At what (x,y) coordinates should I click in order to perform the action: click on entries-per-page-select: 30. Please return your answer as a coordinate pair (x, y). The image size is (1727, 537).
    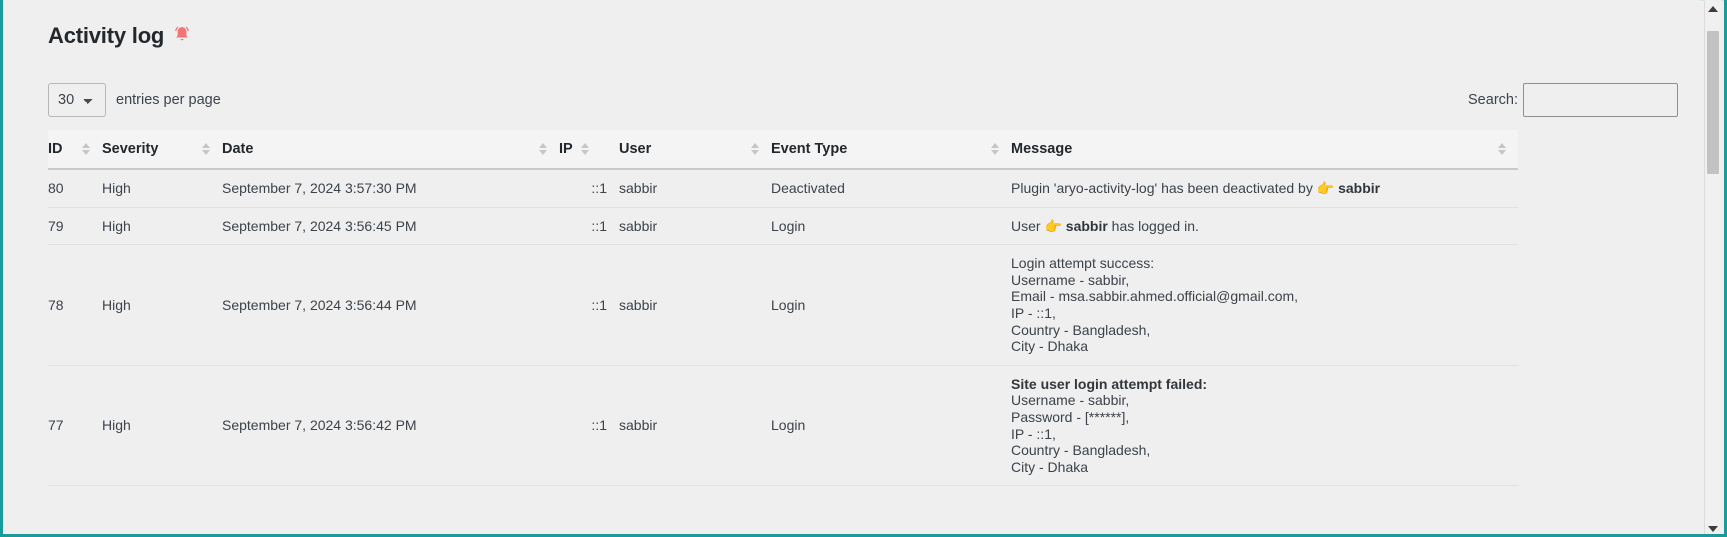
    Looking at the image, I should click on (77, 100).